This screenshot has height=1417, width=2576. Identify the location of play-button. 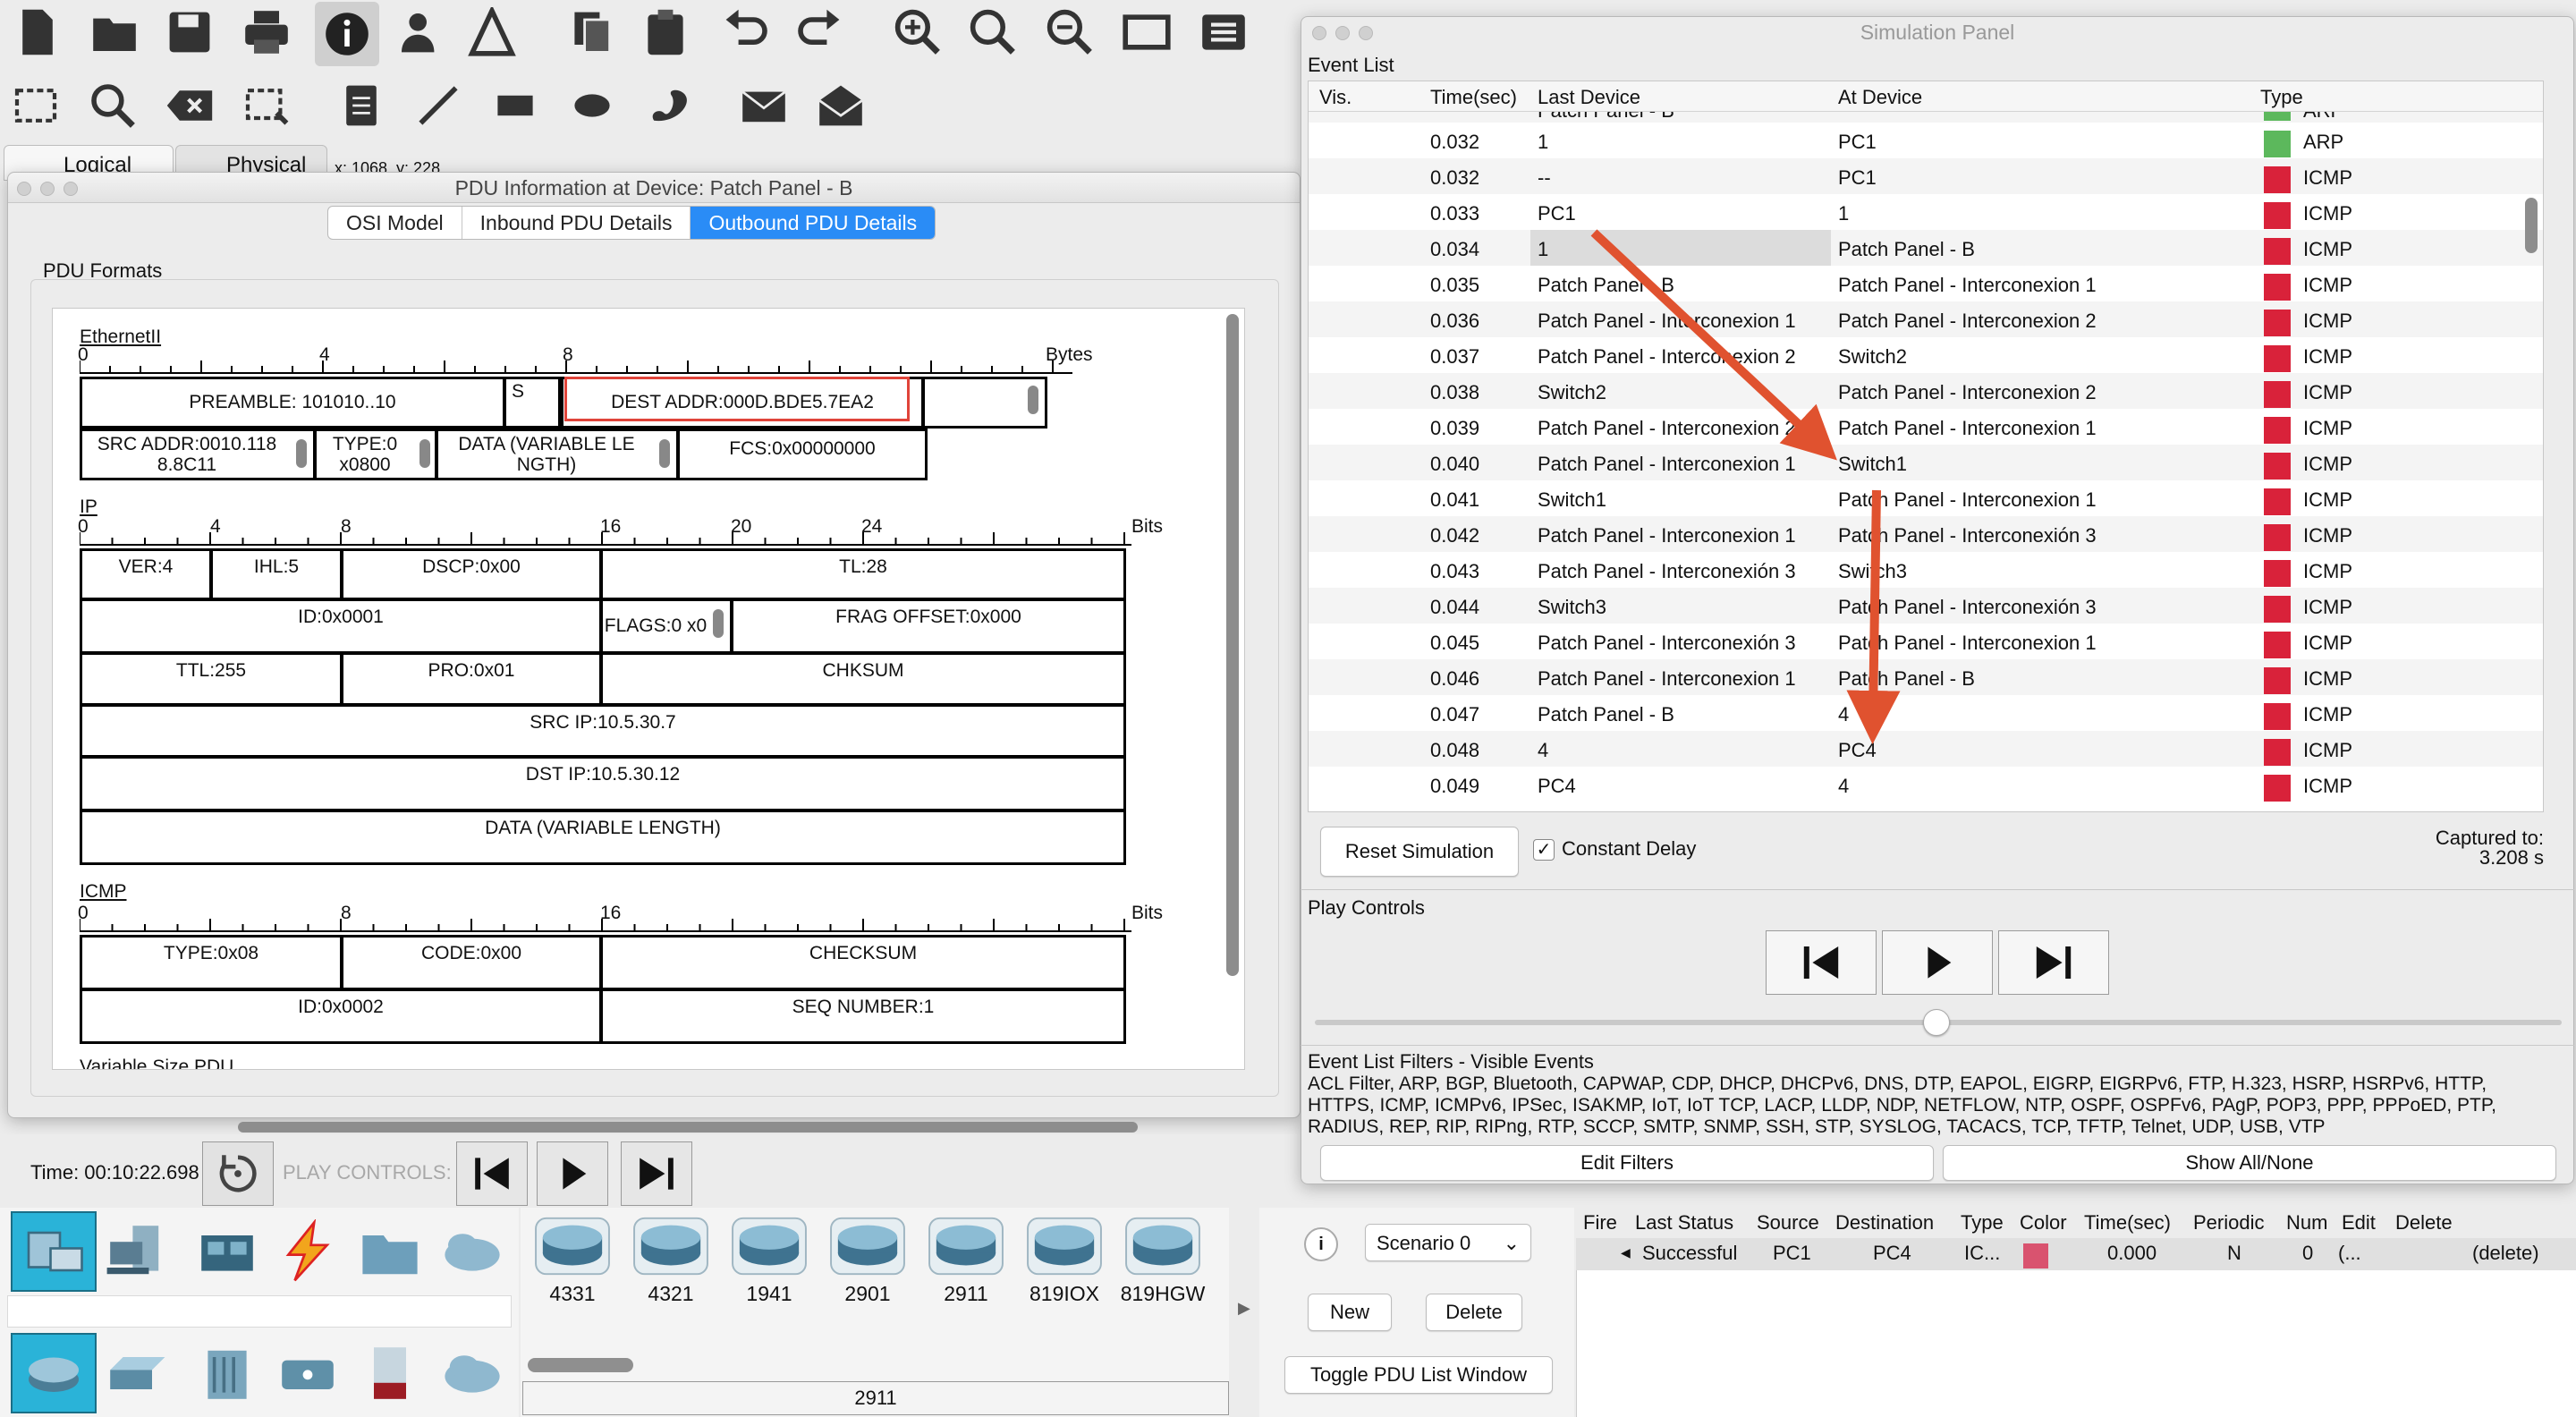
(572, 1174).